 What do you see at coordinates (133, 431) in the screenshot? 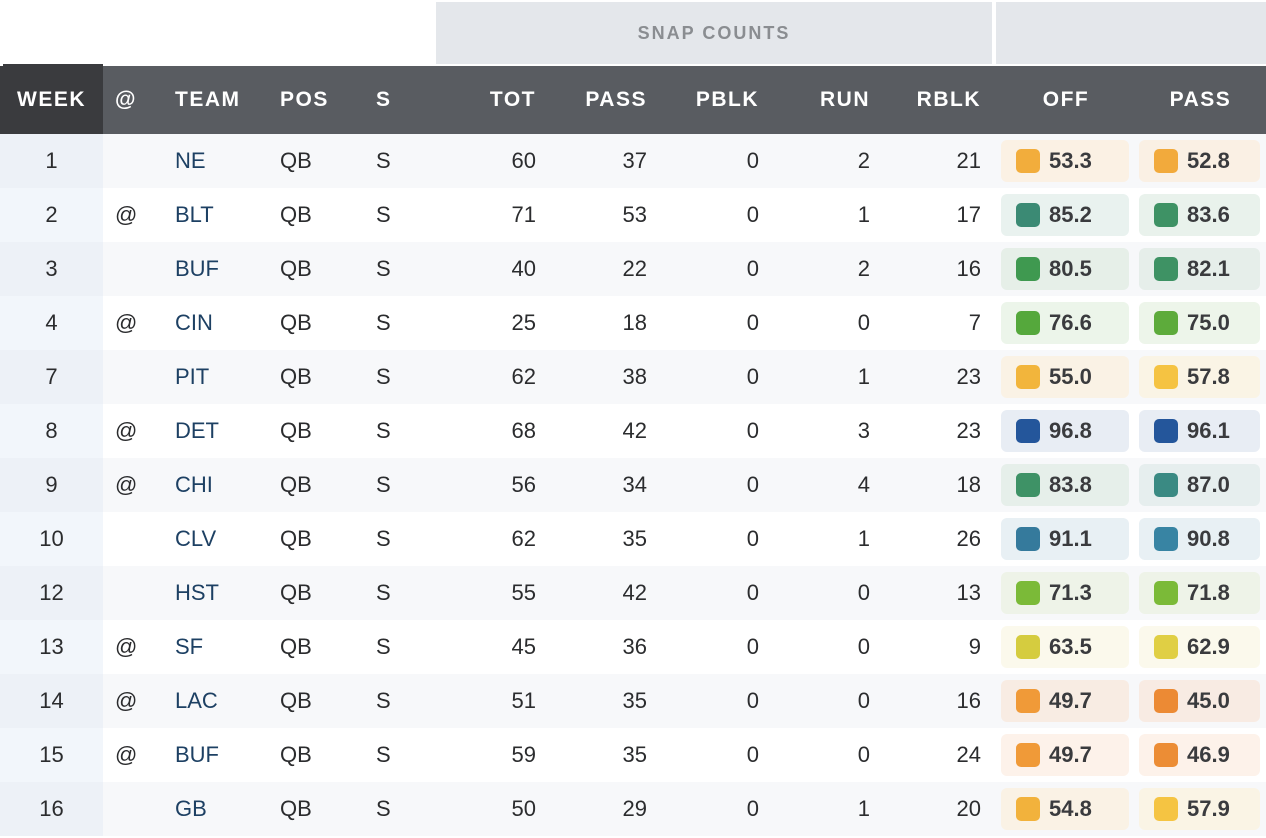
I see `table-cell-at: @` at bounding box center [133, 431].